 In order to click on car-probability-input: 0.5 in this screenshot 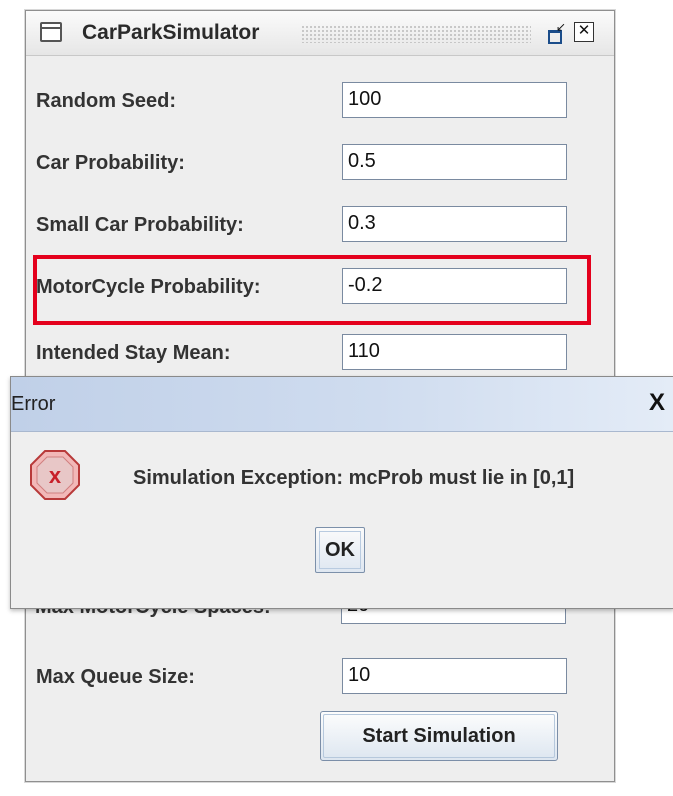, I will do `click(454, 162)`.